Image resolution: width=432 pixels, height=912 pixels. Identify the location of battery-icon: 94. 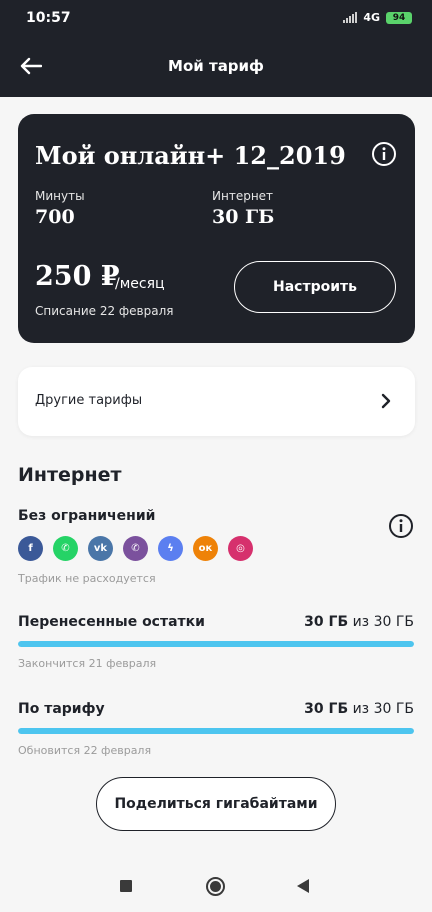
(399, 17).